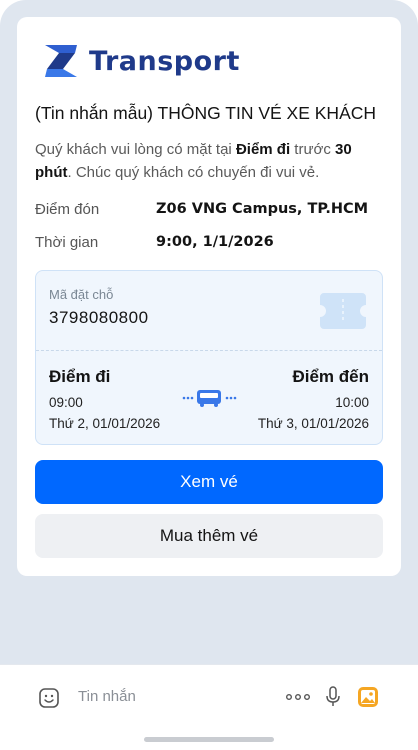  What do you see at coordinates (105, 423) in the screenshot?
I see `departure-date: Thứ 2, 01/01/2026` at bounding box center [105, 423].